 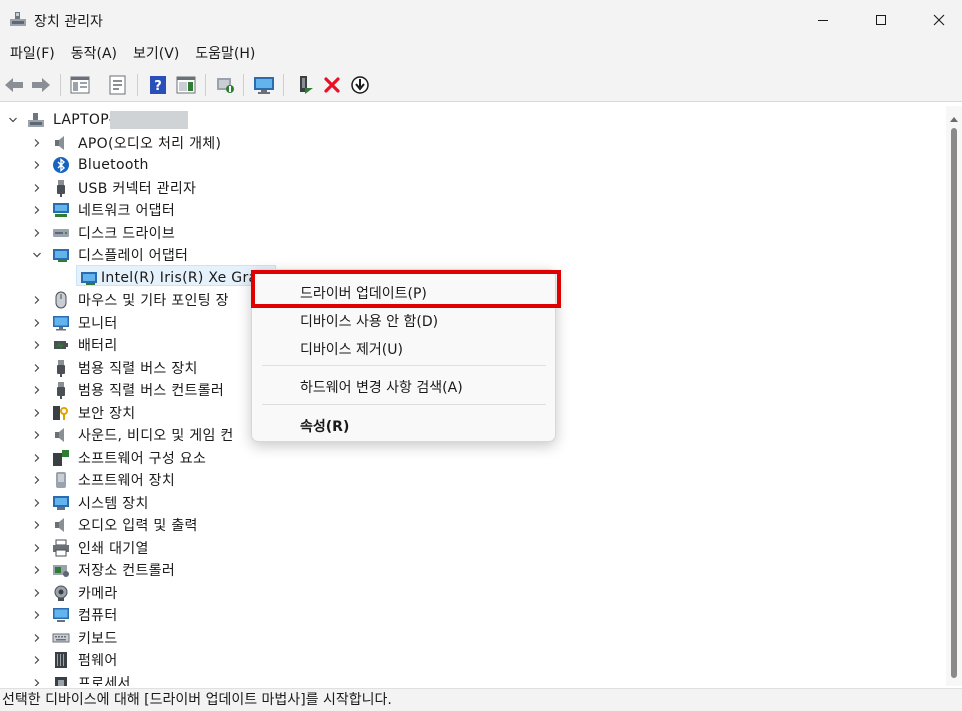 What do you see at coordinates (473, 679) in the screenshot?
I see `tree-node: 프로세서` at bounding box center [473, 679].